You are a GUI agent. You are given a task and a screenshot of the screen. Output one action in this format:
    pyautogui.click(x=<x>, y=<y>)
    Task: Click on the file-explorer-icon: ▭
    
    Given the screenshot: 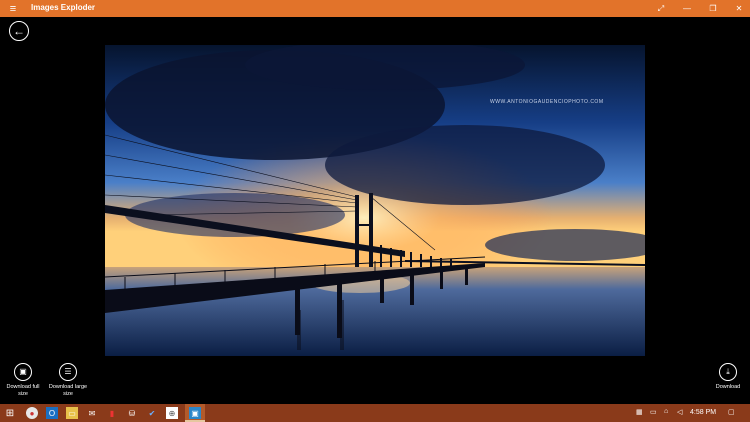 What is the action you would take?
    pyautogui.click(x=72, y=413)
    